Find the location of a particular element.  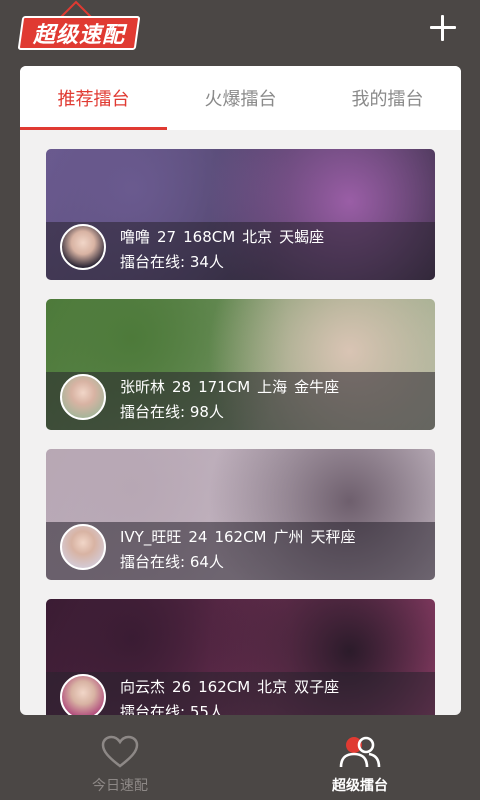

nav-label: 今日速配 is located at coordinates (120, 786).